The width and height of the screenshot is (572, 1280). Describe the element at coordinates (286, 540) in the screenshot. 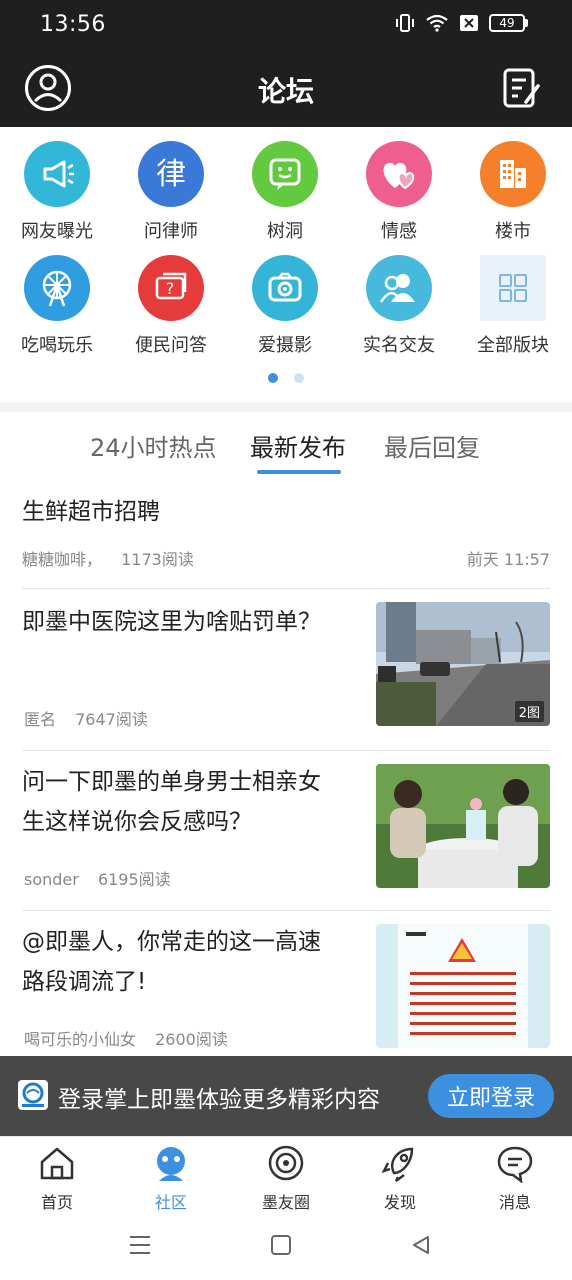

I see `post-item: 生鲜超市招聘 糖糖咖啡， 1173阅读 前天 11:57` at that location.